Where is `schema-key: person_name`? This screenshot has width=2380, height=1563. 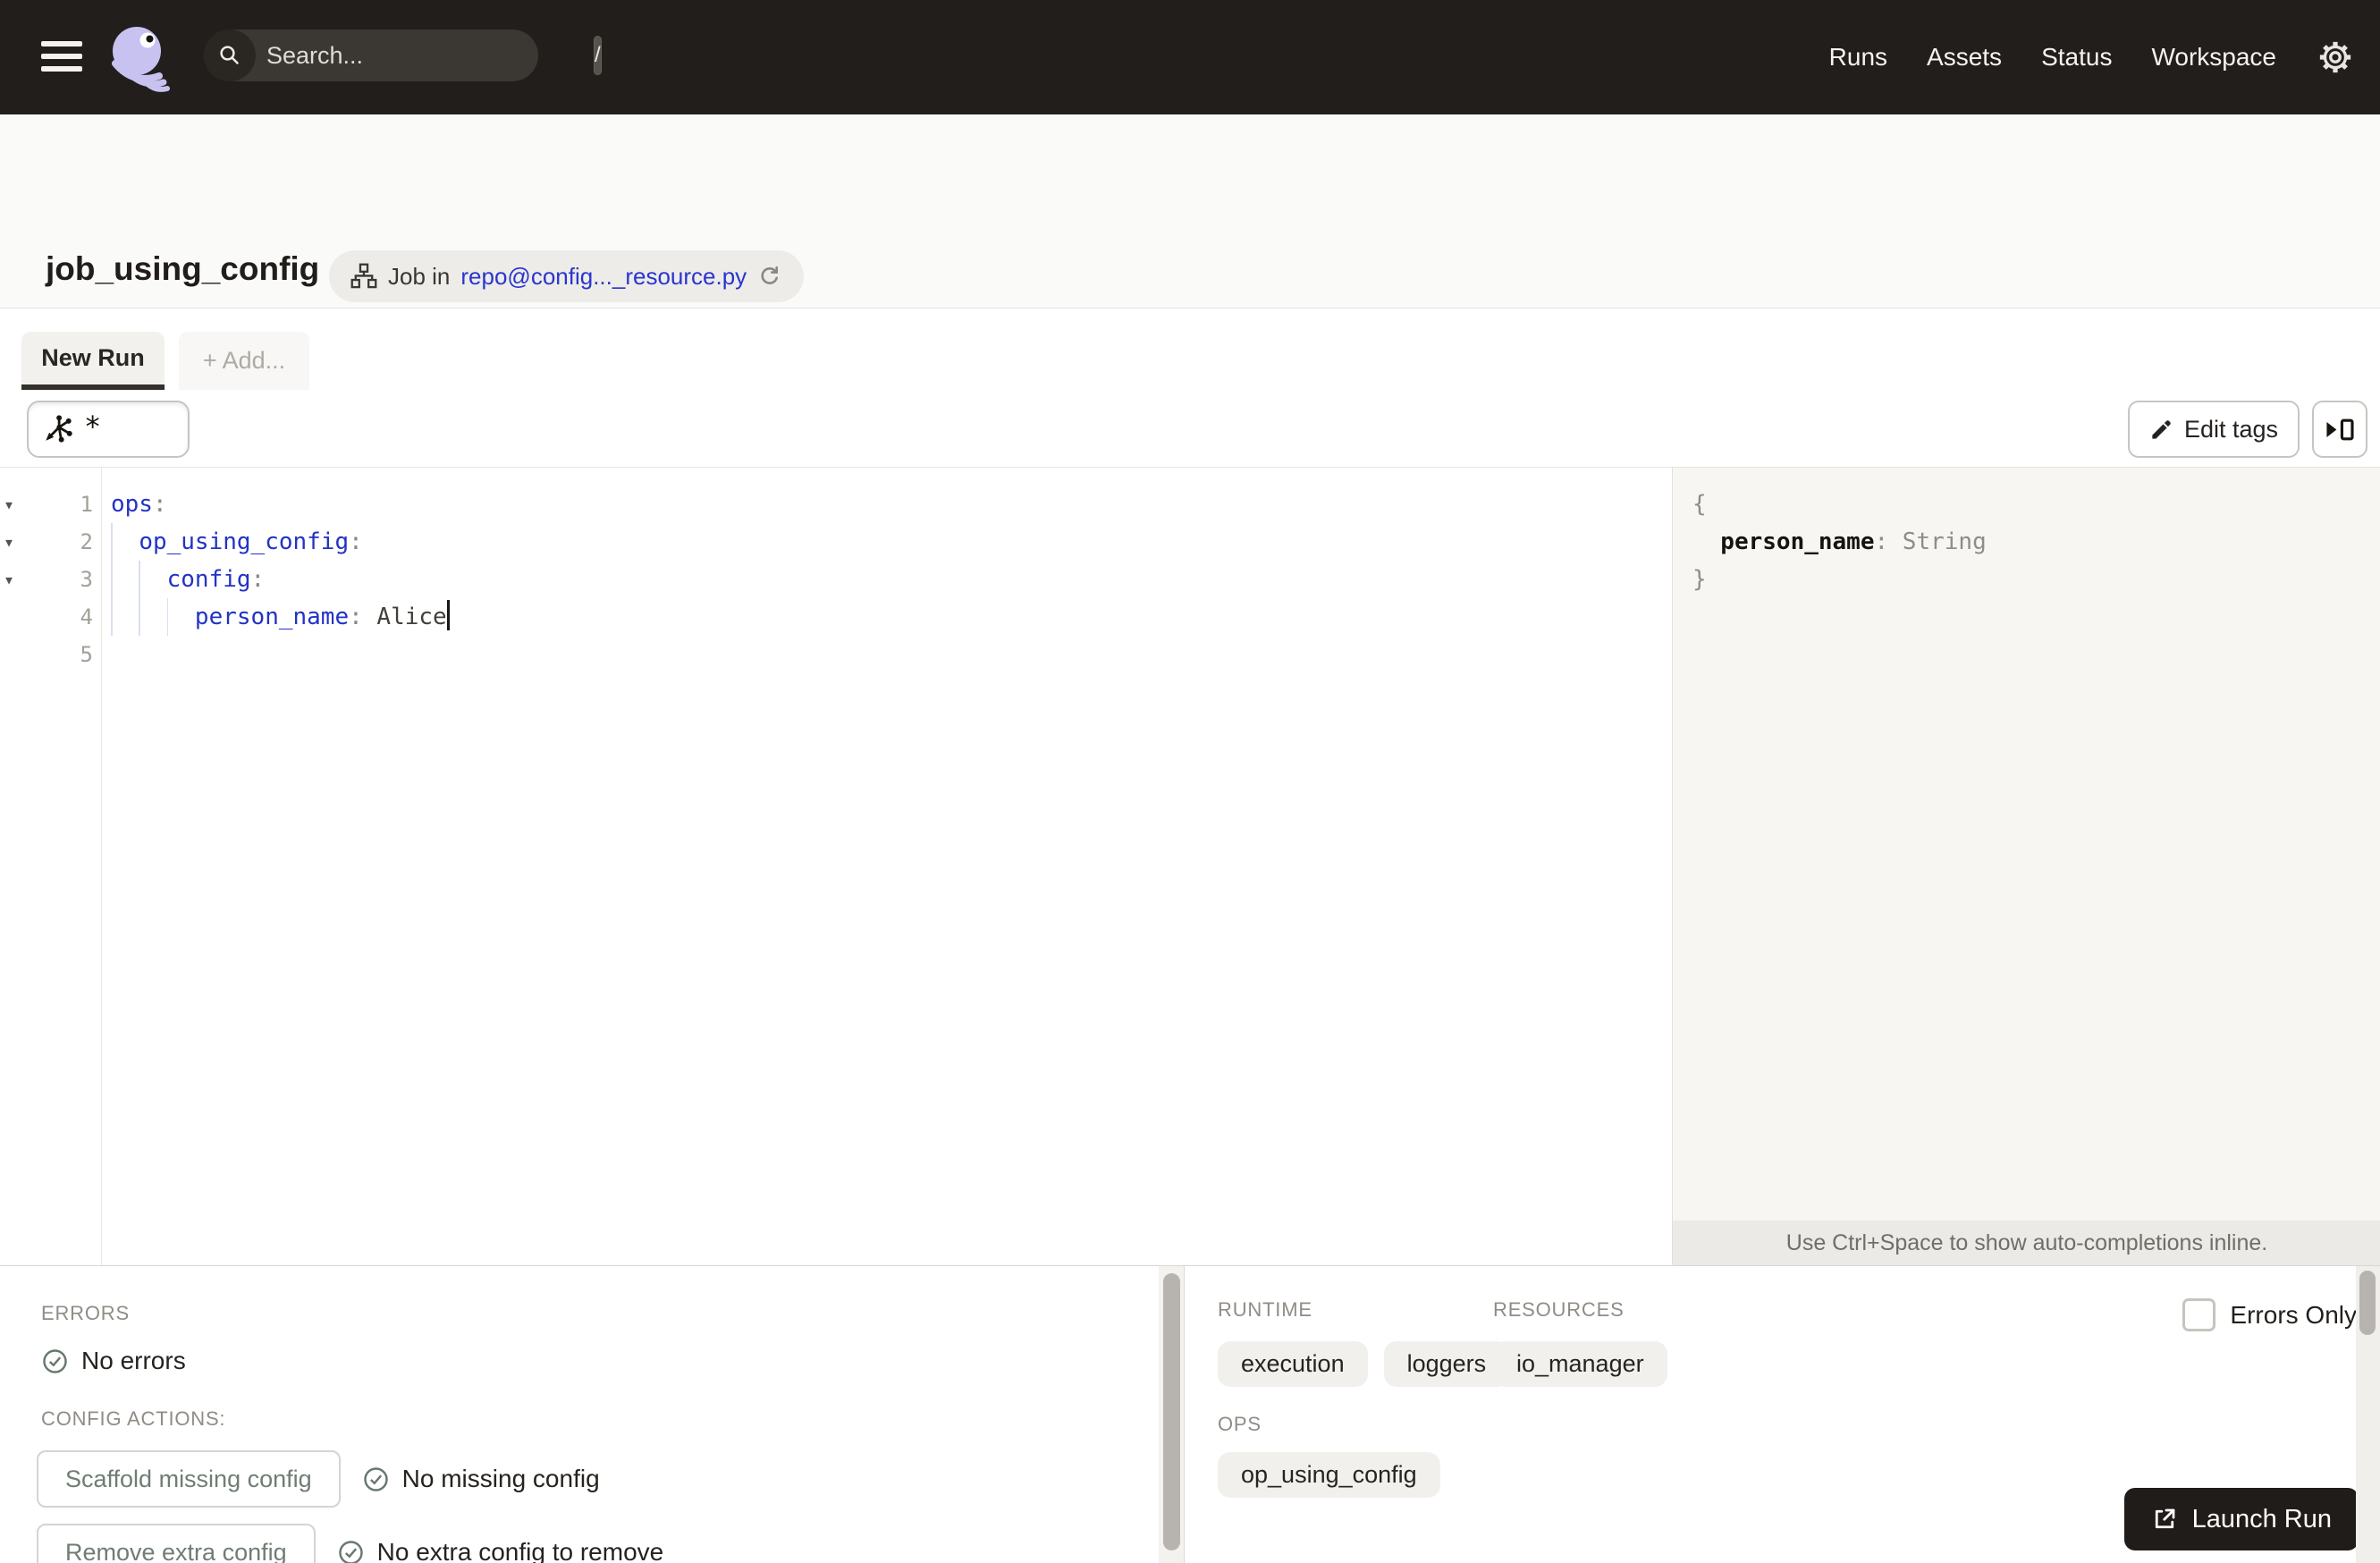 schema-key: person_name is located at coordinates (1797, 541).